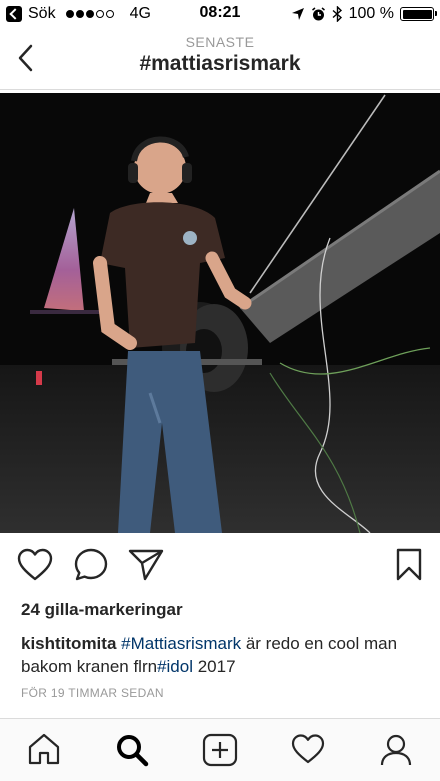 This screenshot has height=781, width=440. I want to click on activity-icon, so click(308, 749).